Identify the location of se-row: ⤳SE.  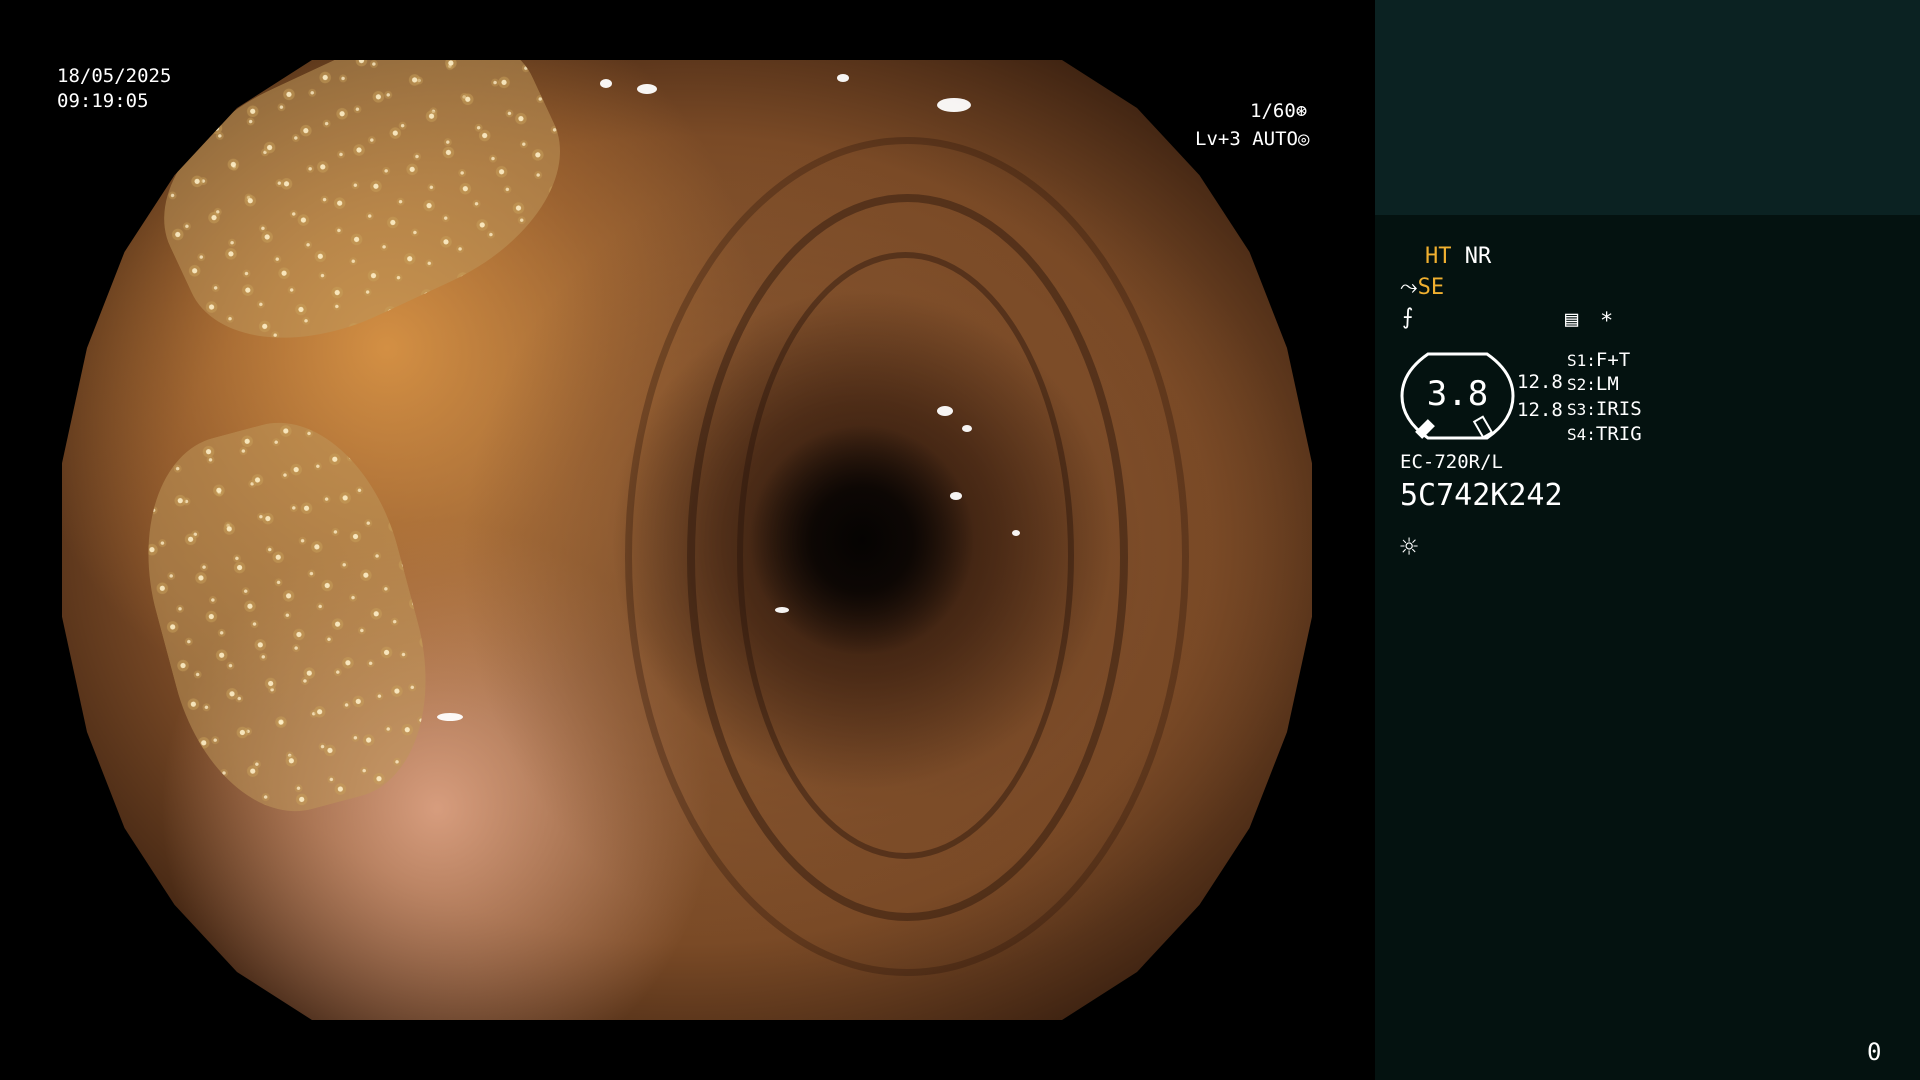
(1422, 288).